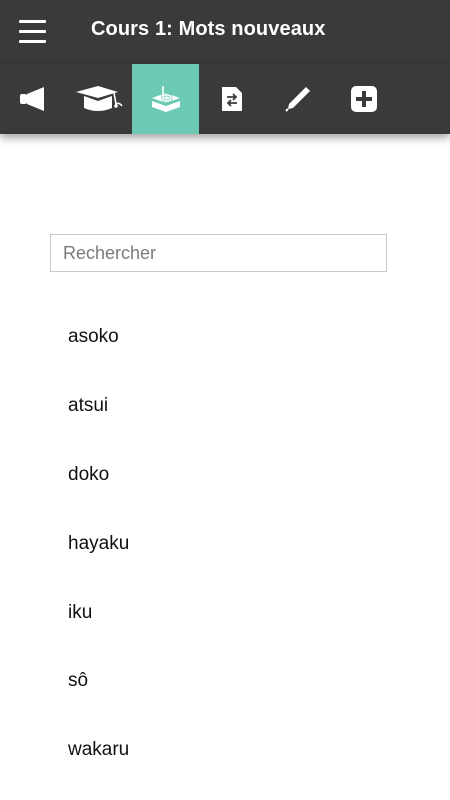 Image resolution: width=450 pixels, height=800 pixels. I want to click on list-item: sô, so click(225, 681).